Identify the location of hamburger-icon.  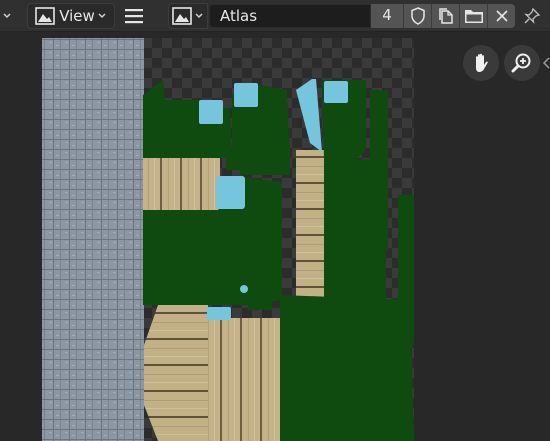
(134, 16).